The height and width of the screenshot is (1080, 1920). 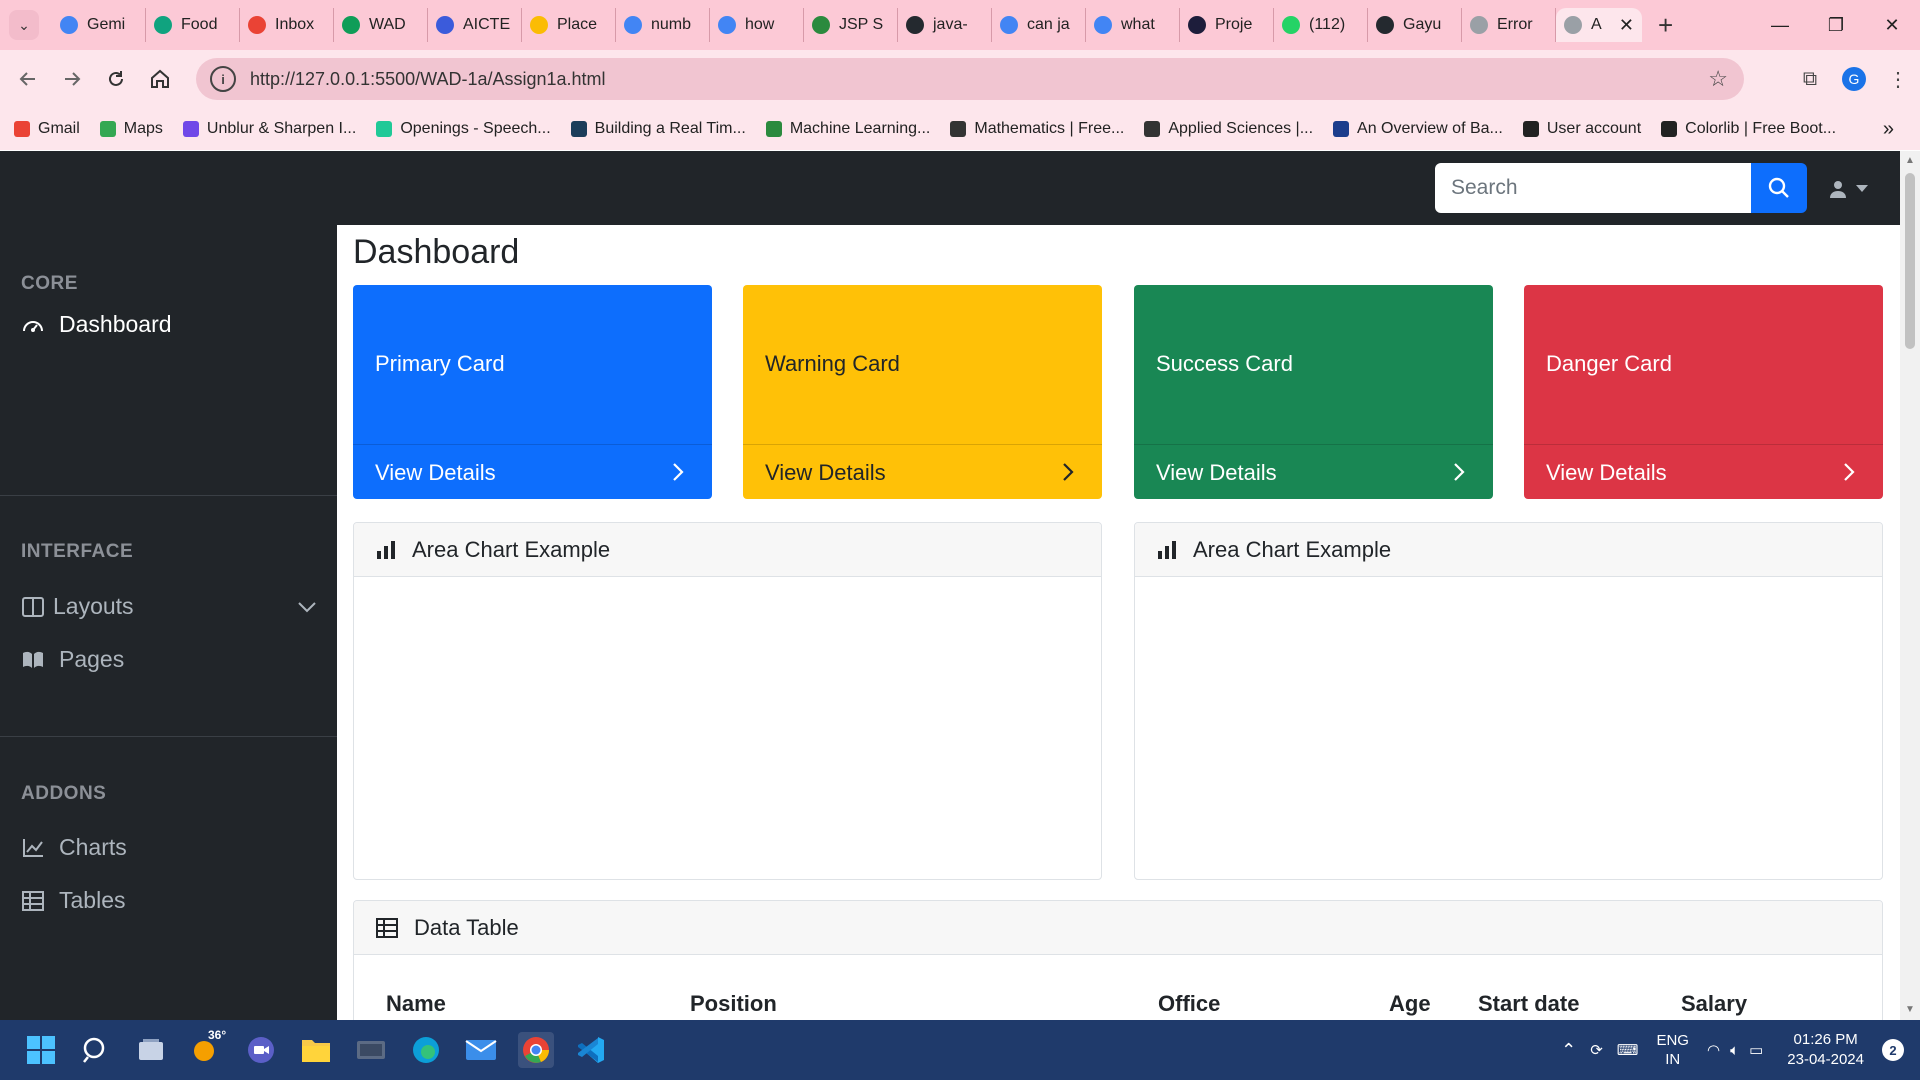 I want to click on sidebar-item-charts: Charts, so click(x=74, y=847).